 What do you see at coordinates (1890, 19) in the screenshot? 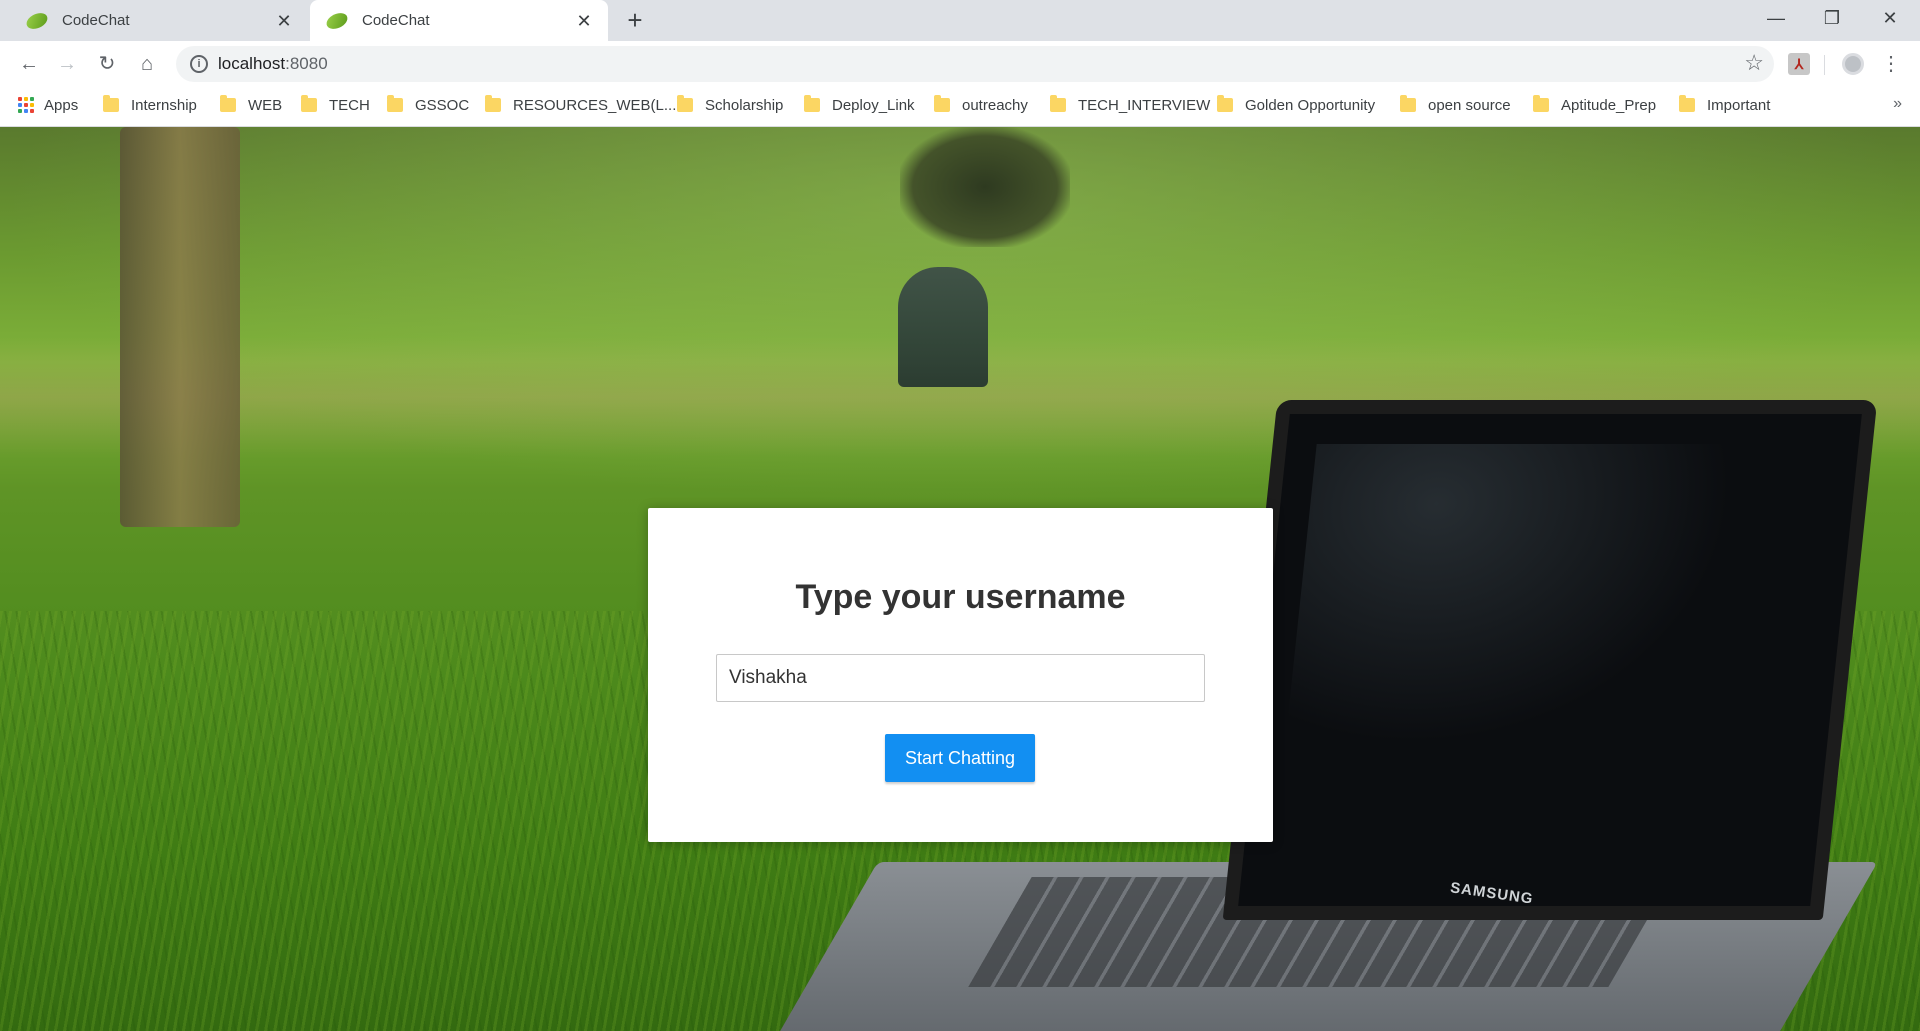
I see `close-window-icon: ✕` at bounding box center [1890, 19].